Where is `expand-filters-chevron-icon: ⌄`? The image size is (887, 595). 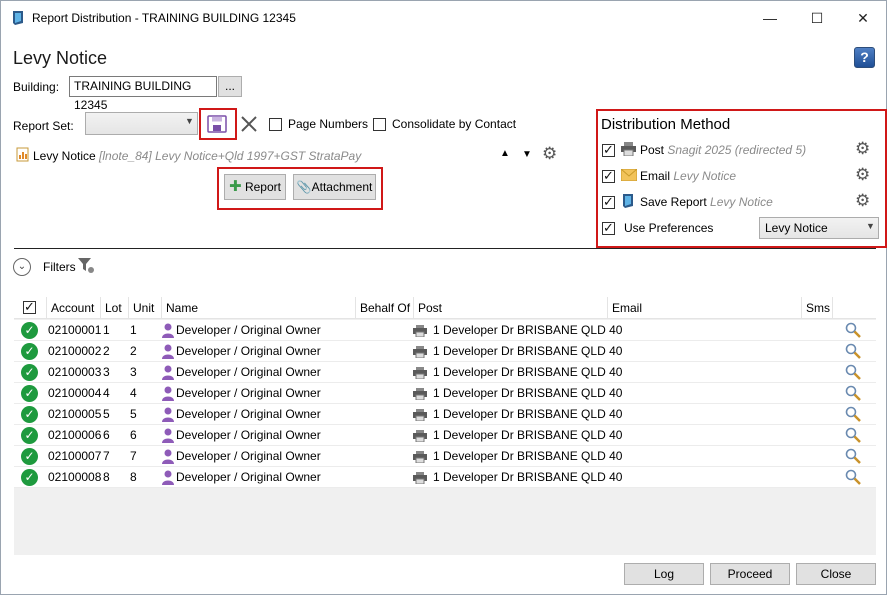 expand-filters-chevron-icon: ⌄ is located at coordinates (22, 267).